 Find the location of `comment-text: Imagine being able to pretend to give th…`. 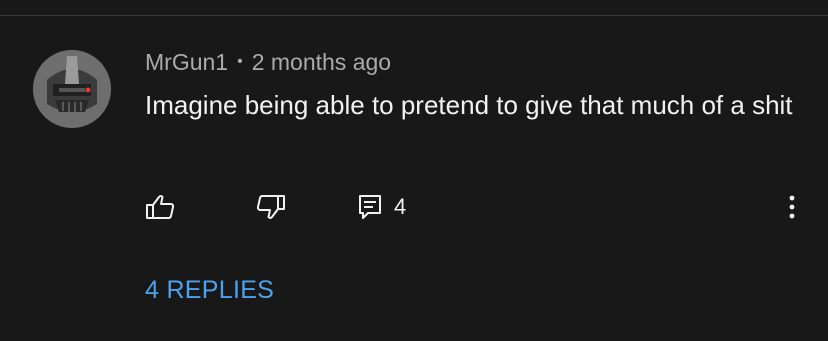

comment-text: Imagine being able to pretend to give th… is located at coordinates (469, 105).